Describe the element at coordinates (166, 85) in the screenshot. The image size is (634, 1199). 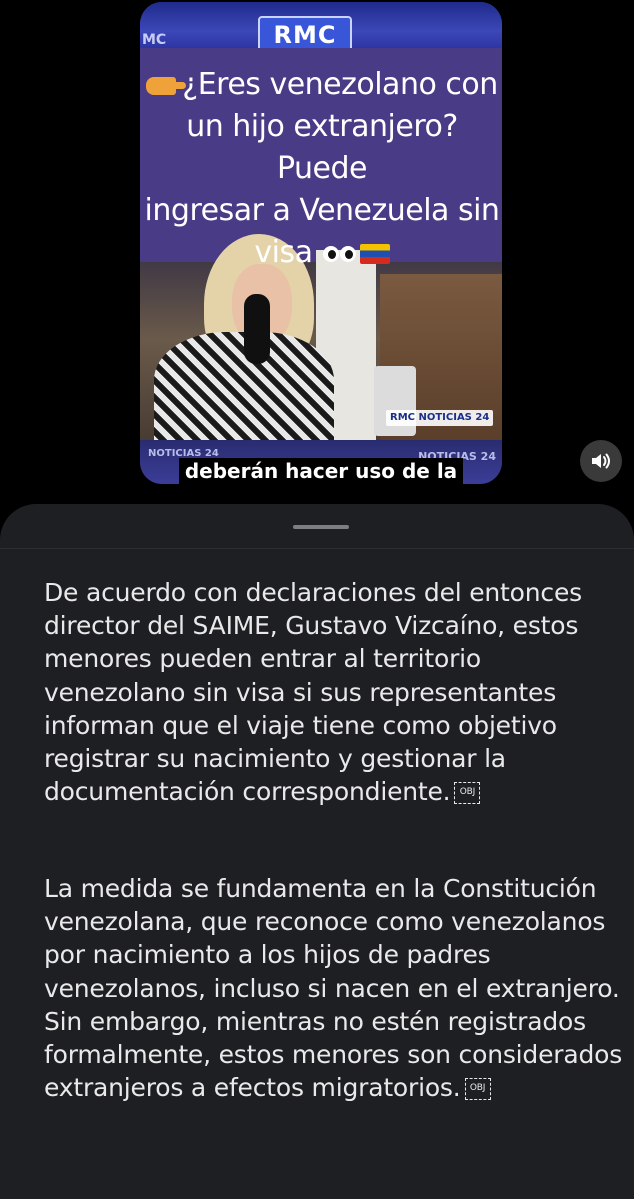
I see `pointing-hand-icon` at that location.